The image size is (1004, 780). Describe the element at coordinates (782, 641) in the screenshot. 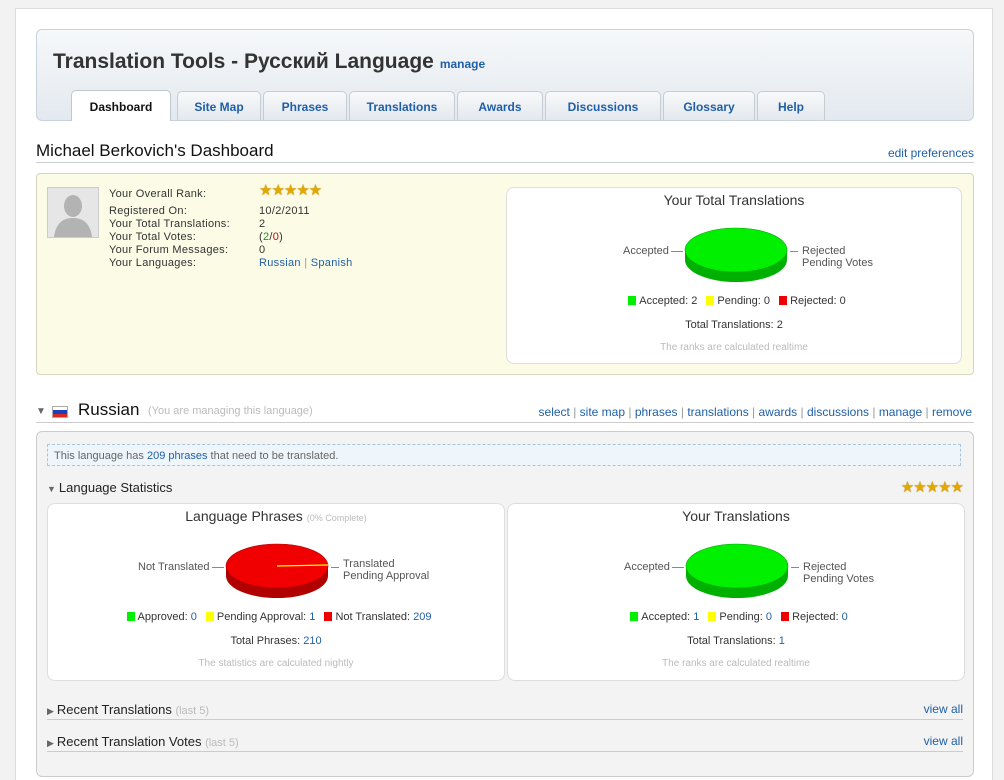

I see `total-value: 1` at that location.